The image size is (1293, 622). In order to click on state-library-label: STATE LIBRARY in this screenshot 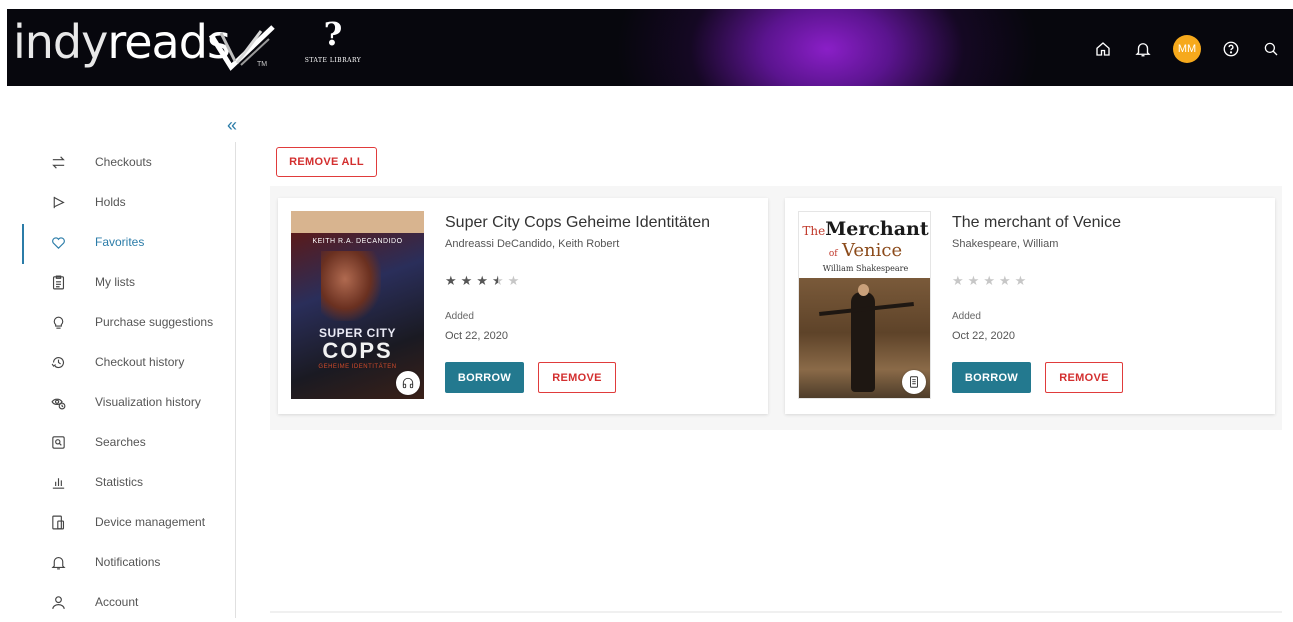, I will do `click(333, 60)`.